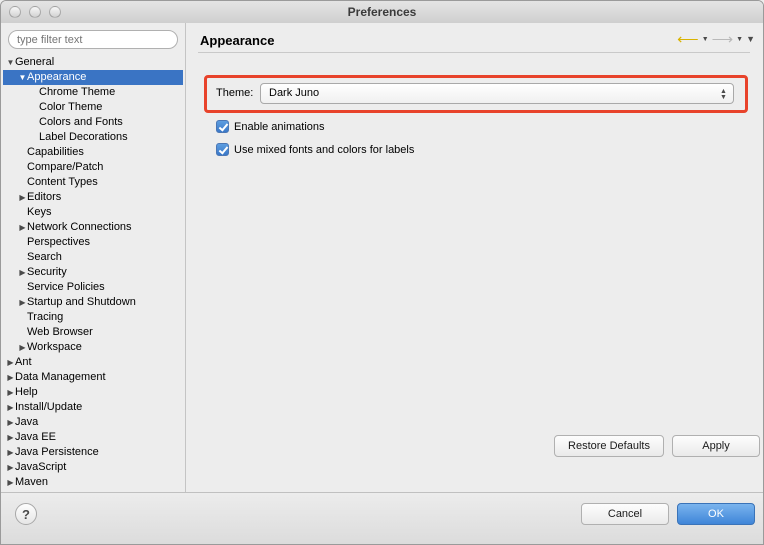 The height and width of the screenshot is (545, 764). I want to click on sidebar-item-label: Label Decorations, so click(83, 137).